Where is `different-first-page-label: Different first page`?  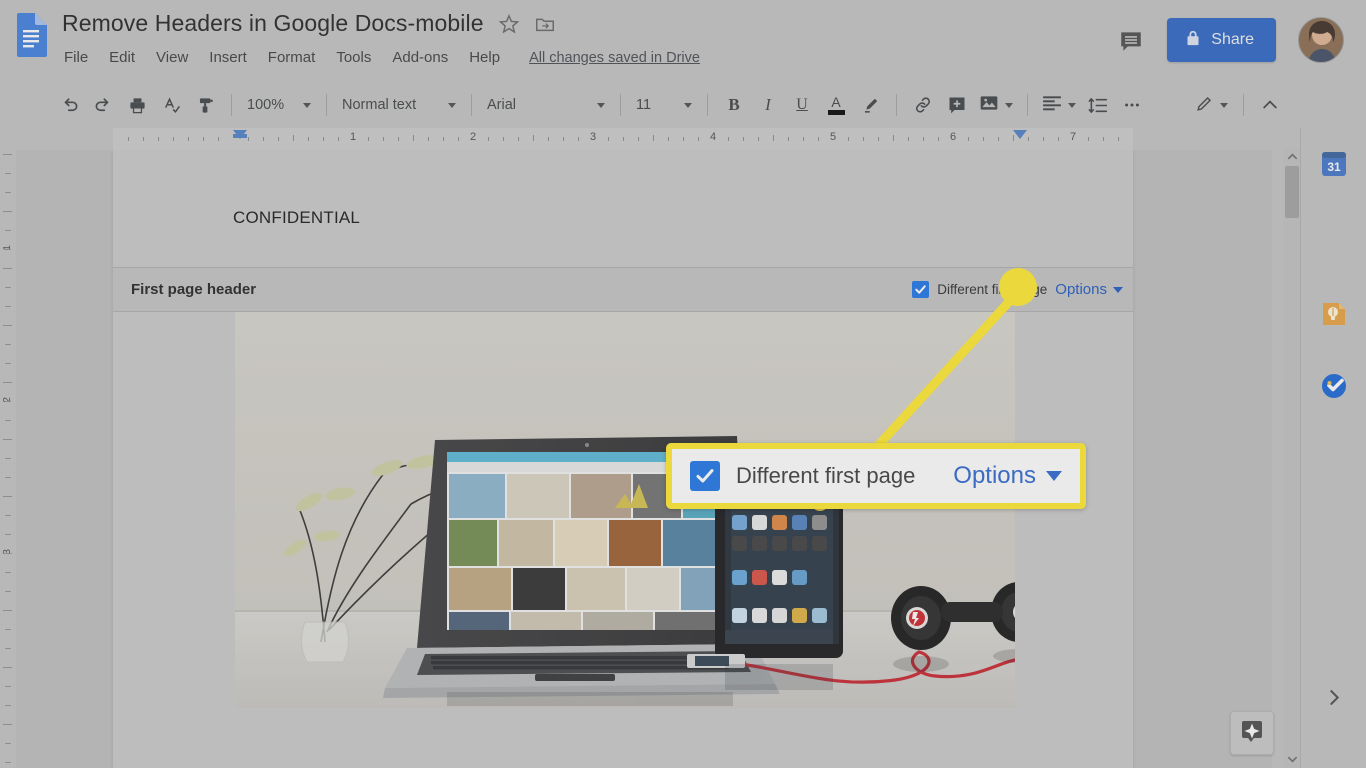
different-first-page-label: Different first page is located at coordinates (992, 289).